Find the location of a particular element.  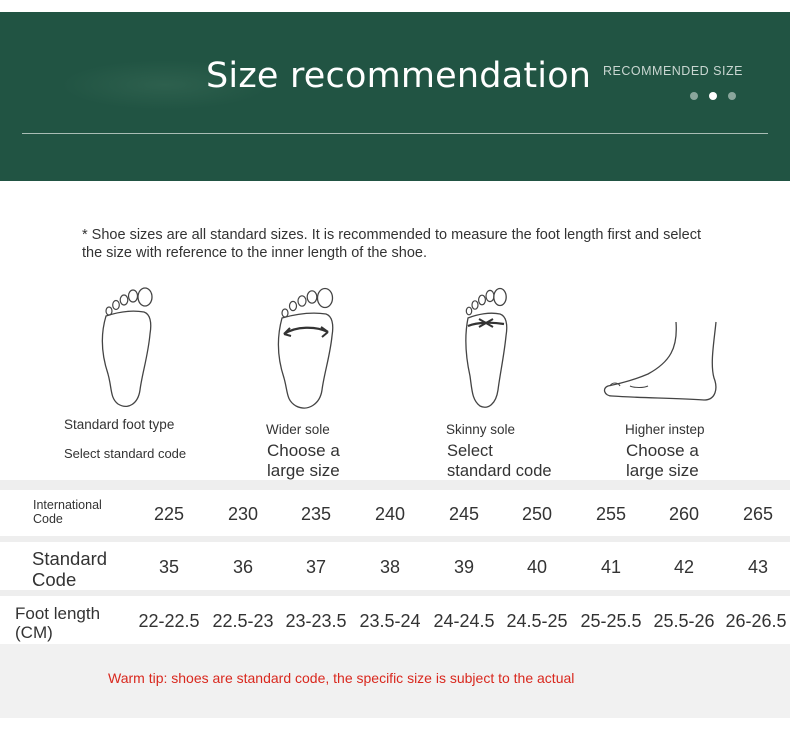

table-cell: 36 is located at coordinates (243, 567).